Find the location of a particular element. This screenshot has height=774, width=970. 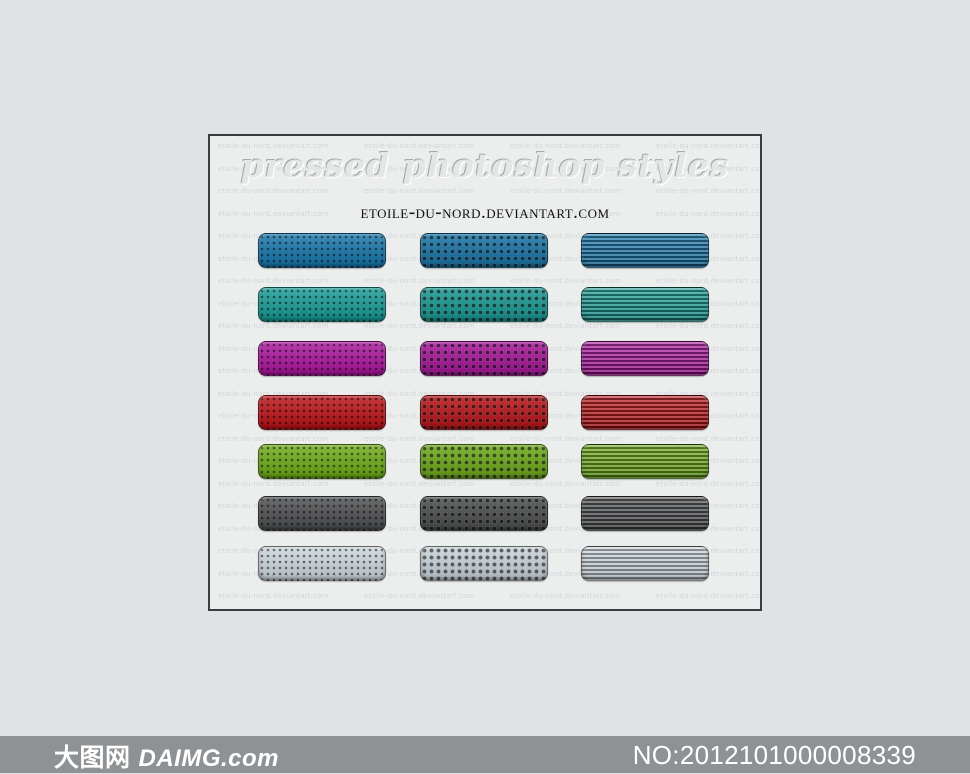

style-swatch-blue-dots is located at coordinates (322, 250).